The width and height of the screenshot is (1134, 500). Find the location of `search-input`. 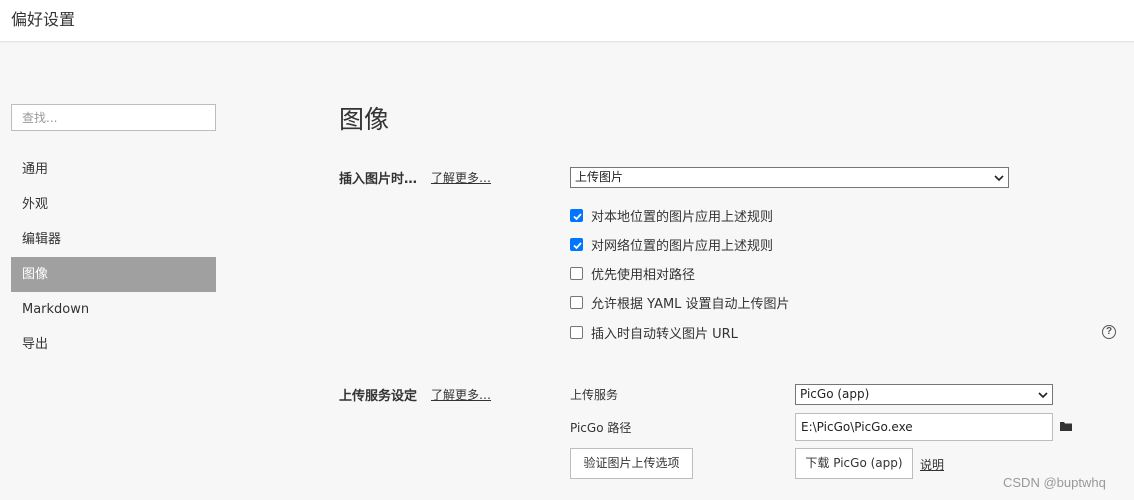

search-input is located at coordinates (113, 117).